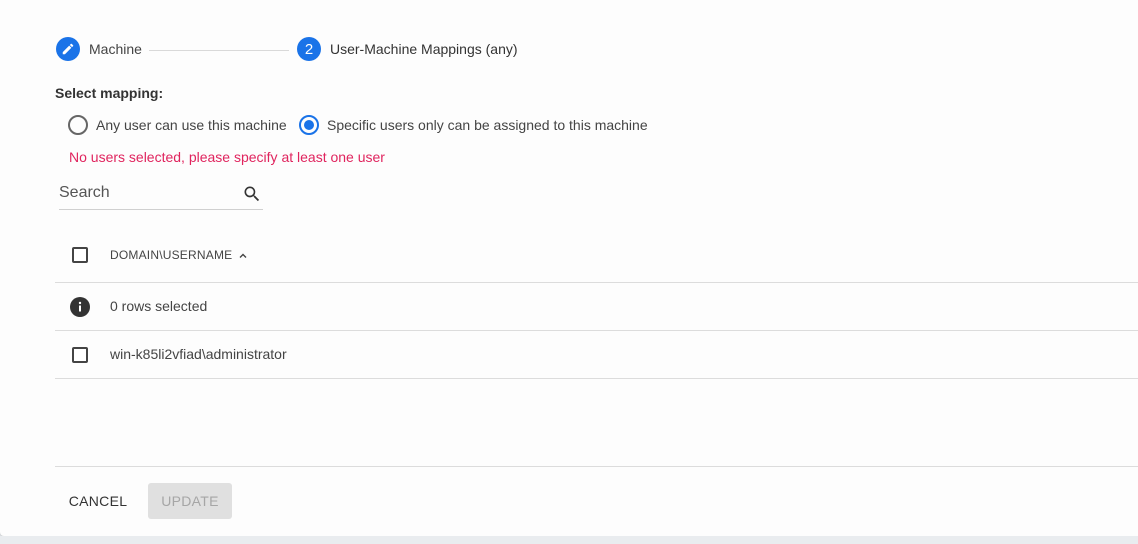 This screenshot has width=1138, height=544. What do you see at coordinates (243, 255) in the screenshot?
I see `sort-ascending-icon` at bounding box center [243, 255].